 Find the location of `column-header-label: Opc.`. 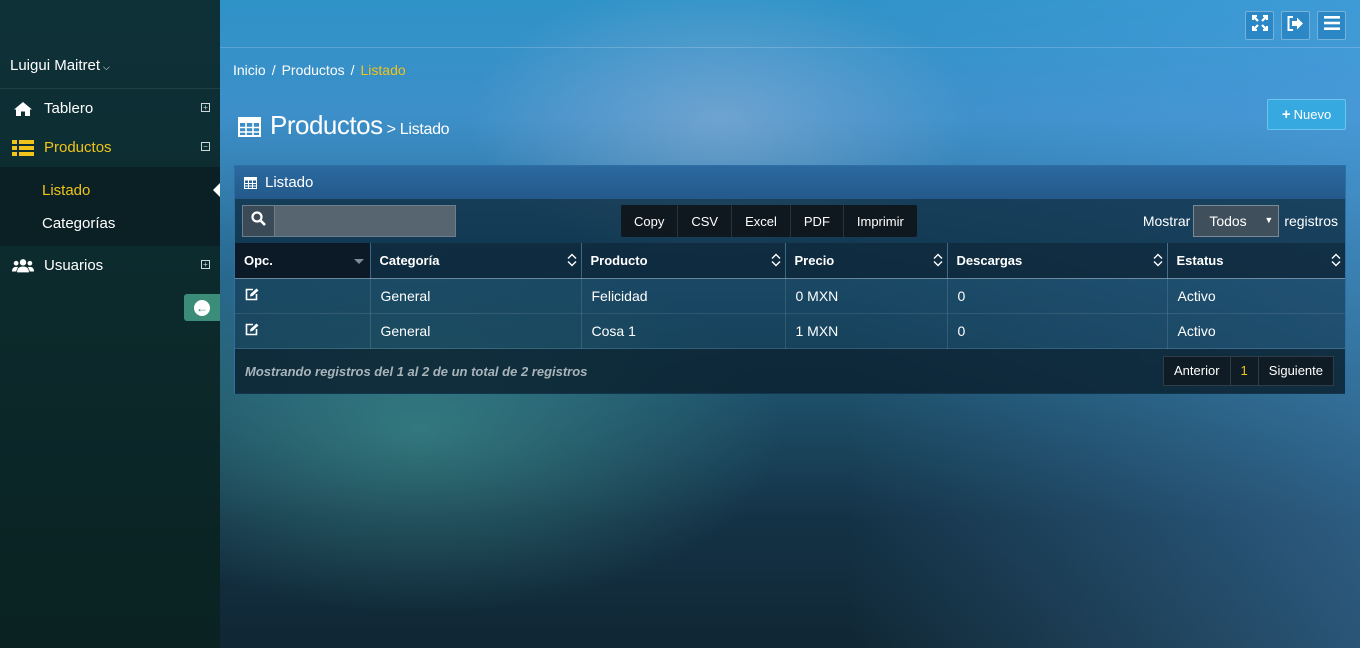

column-header-label: Opc. is located at coordinates (258, 260).